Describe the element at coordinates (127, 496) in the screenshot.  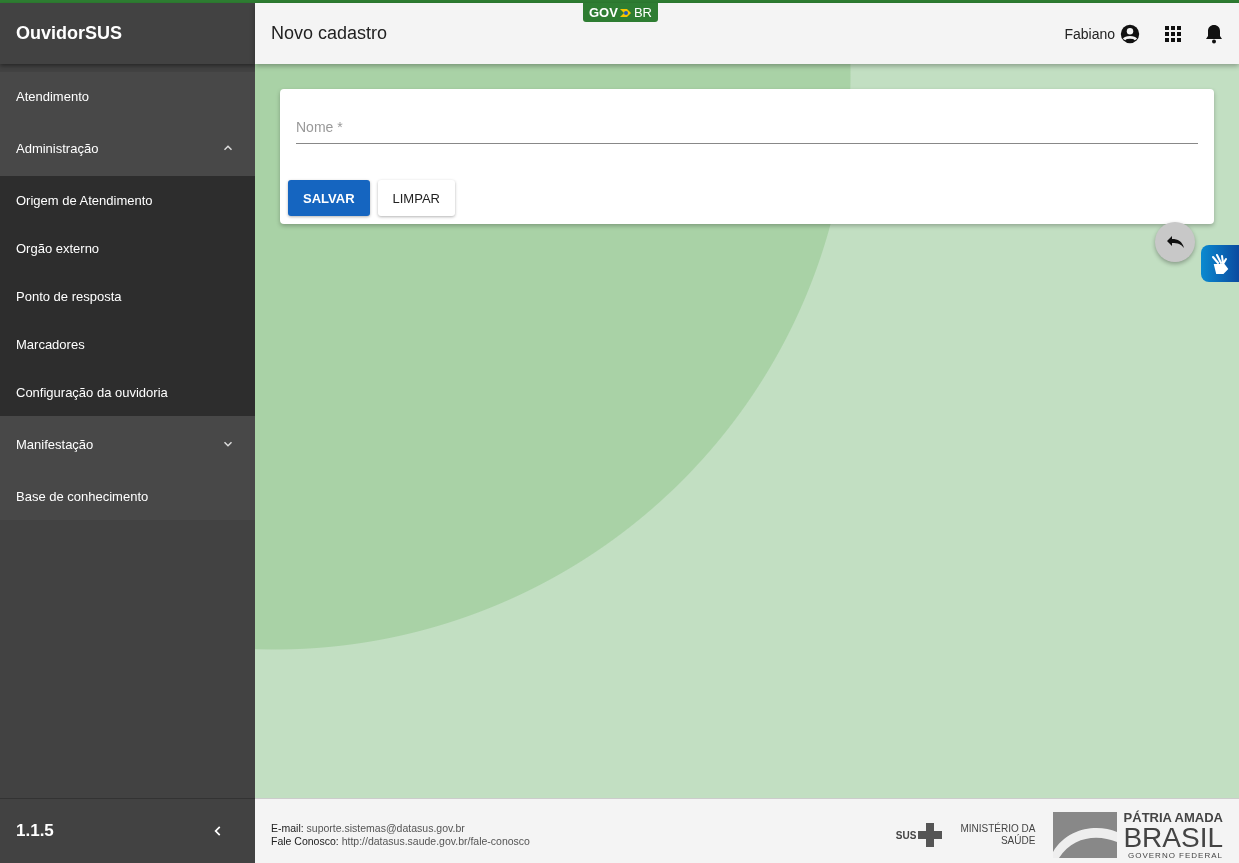
I see `sidebar-item: Base de conhecimento` at that location.